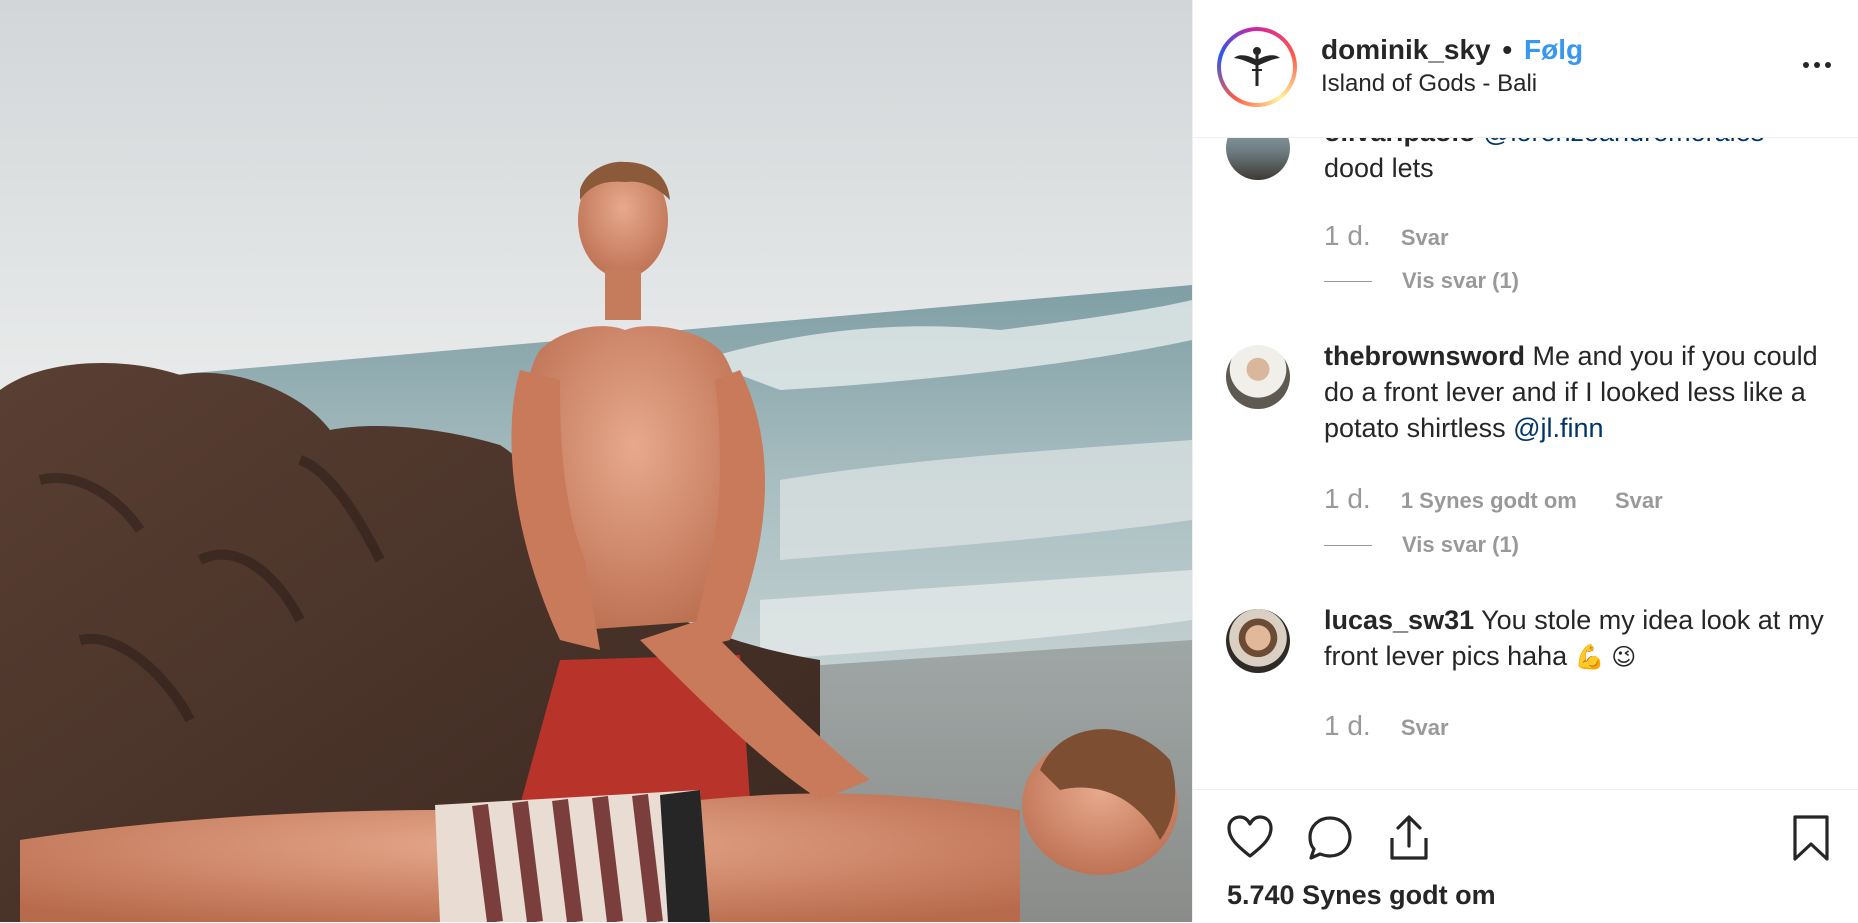  I want to click on post-location: Island of Gods - Bali, so click(1429, 84).